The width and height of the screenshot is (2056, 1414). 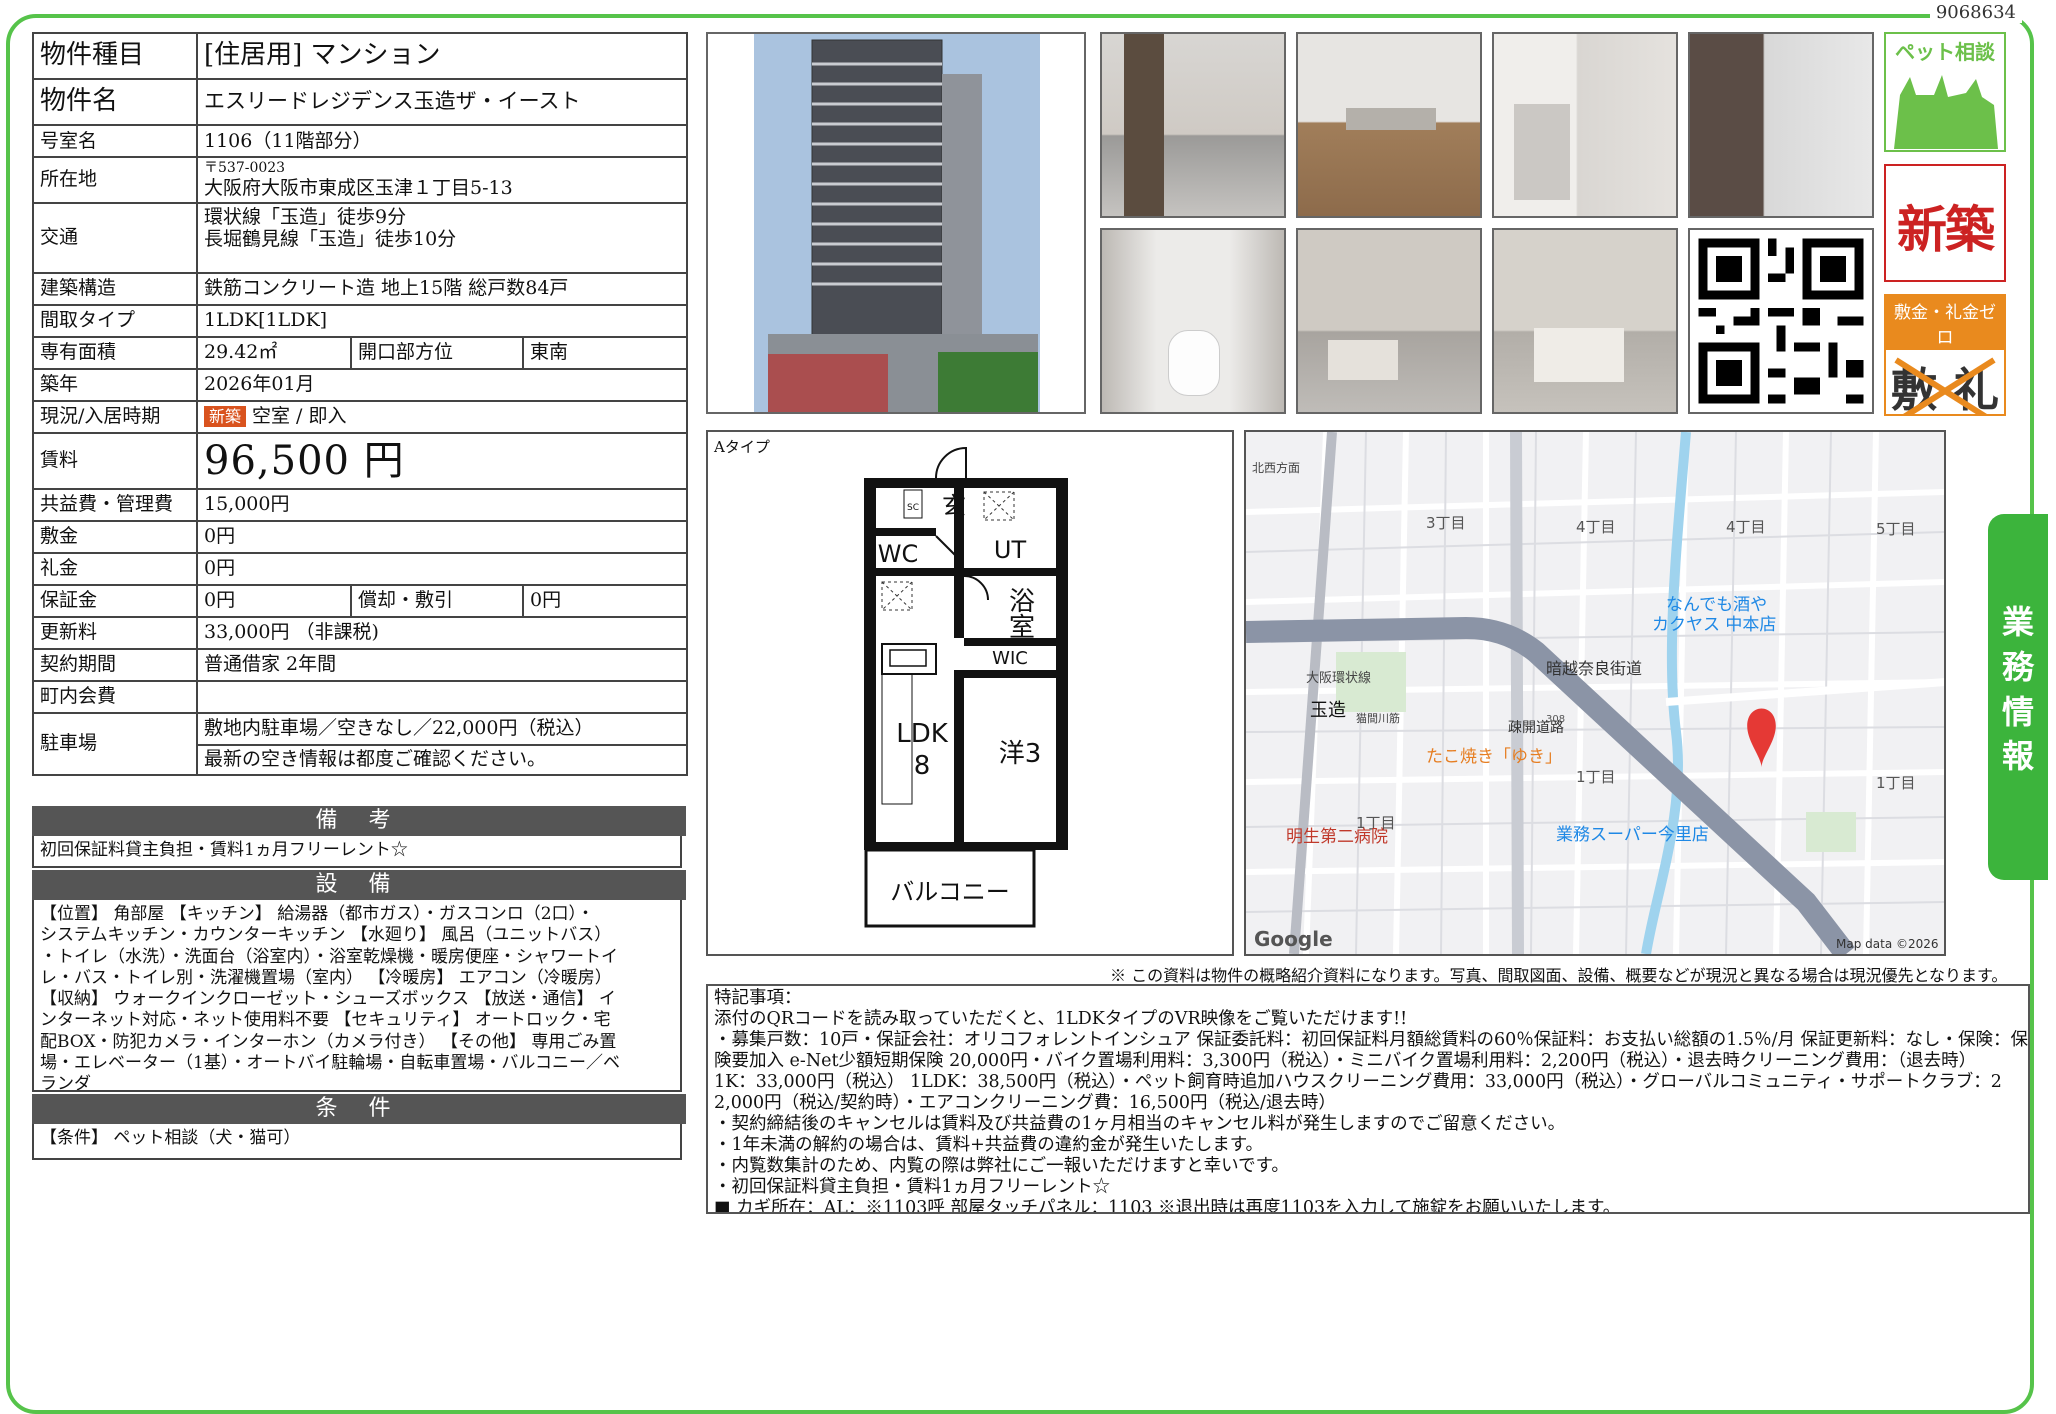 I want to click on new-build-badge-text: 新築, so click(x=1946, y=230).